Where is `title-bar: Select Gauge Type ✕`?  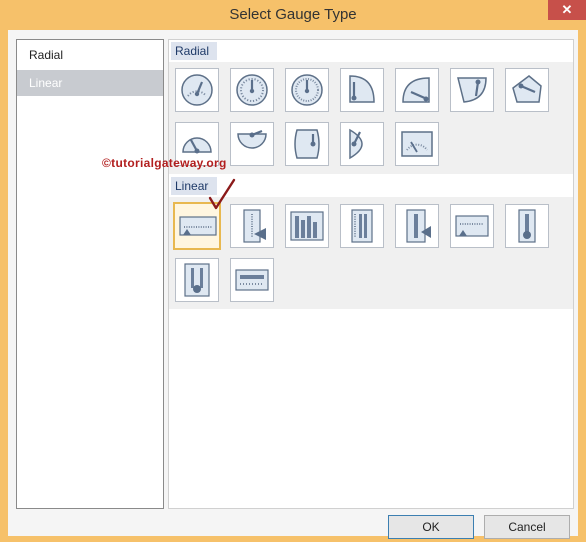 title-bar: Select Gauge Type ✕ is located at coordinates (293, 15).